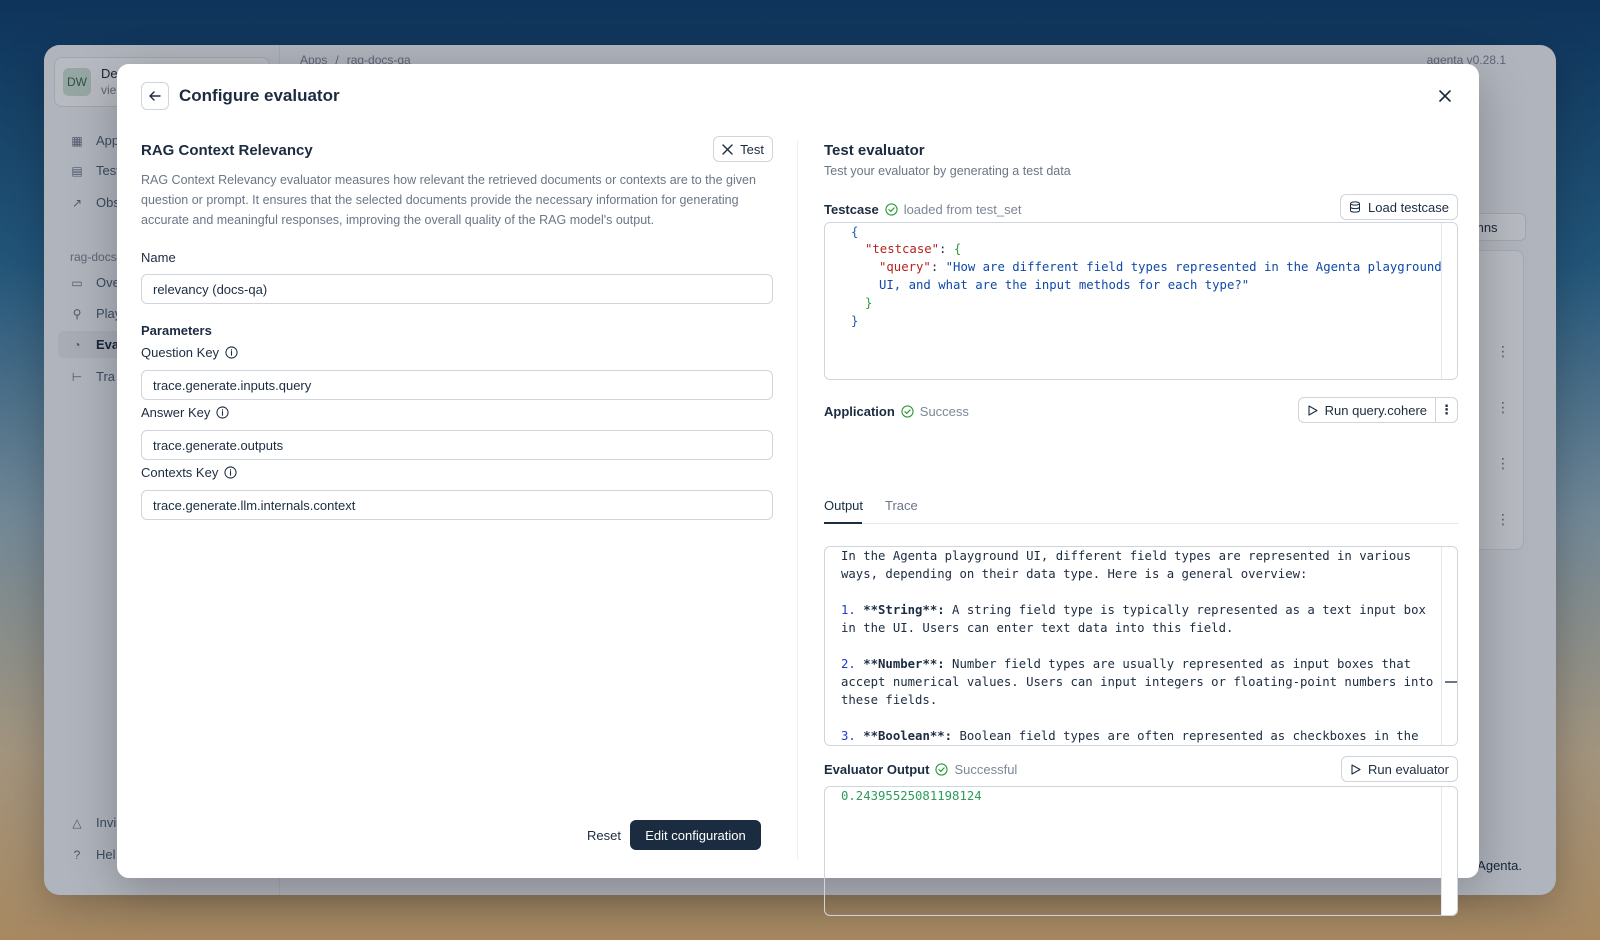 The height and width of the screenshot is (940, 1600). What do you see at coordinates (944, 411) in the screenshot?
I see `application-status: Success` at bounding box center [944, 411].